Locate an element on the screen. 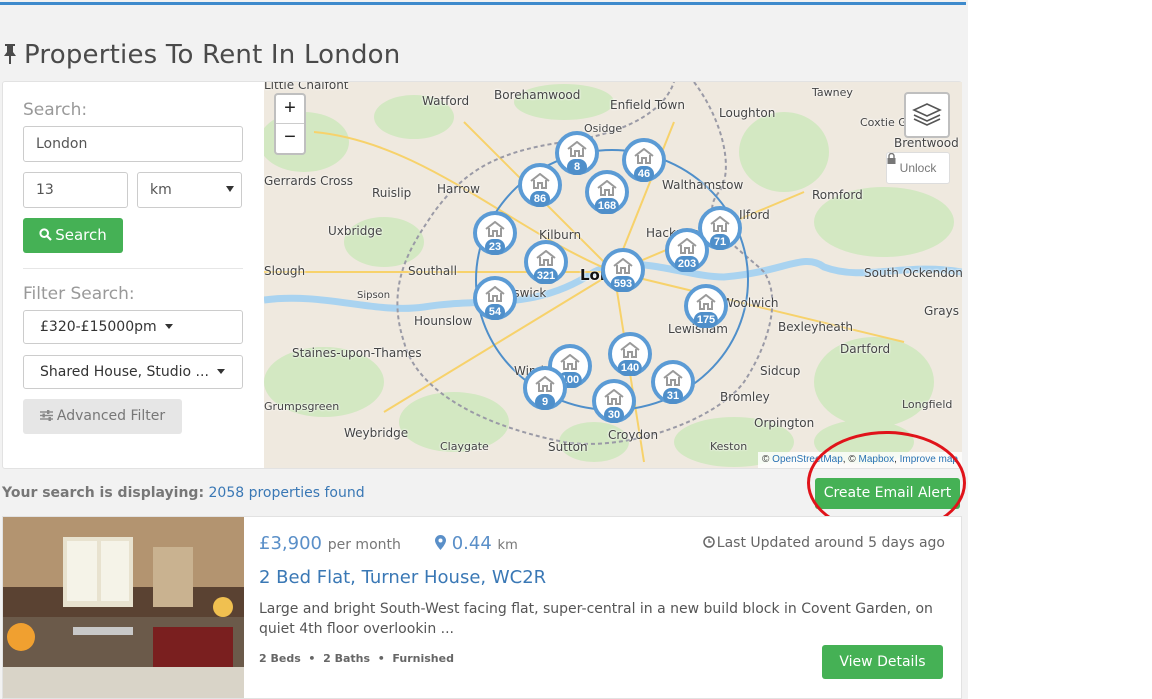 Image resolution: width=1152 pixels, height=699 pixels. sliders-icon is located at coordinates (46, 415).